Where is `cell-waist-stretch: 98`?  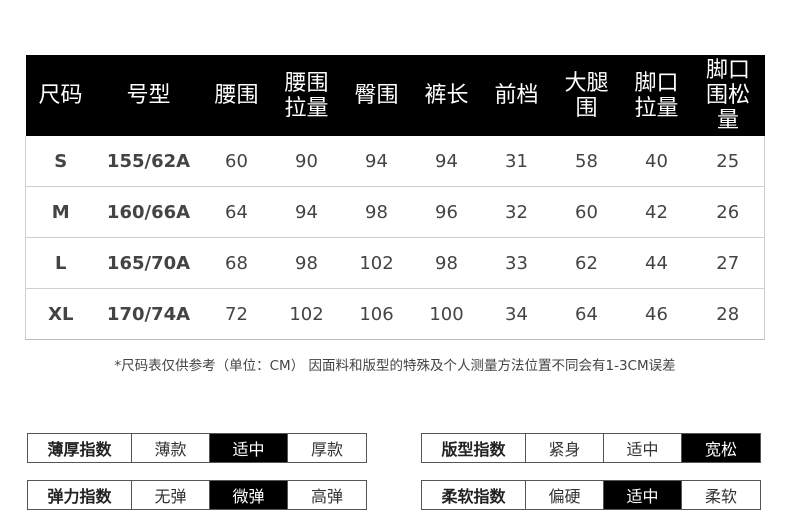
cell-waist-stretch: 98 is located at coordinates (306, 263).